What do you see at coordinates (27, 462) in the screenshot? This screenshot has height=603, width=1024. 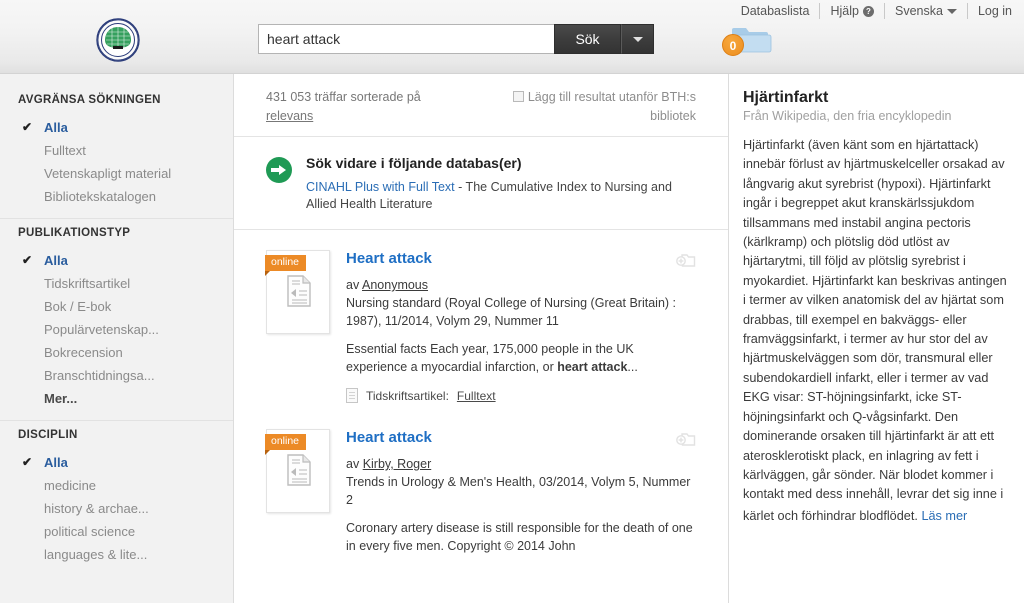 I see `check-icon: ✔` at bounding box center [27, 462].